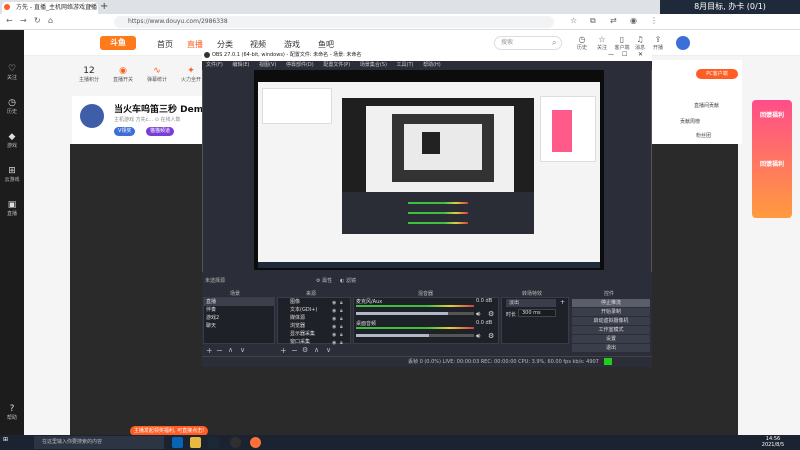  Describe the element at coordinates (214, 65) in the screenshot. I see `menu-file: 文件(F)` at that location.